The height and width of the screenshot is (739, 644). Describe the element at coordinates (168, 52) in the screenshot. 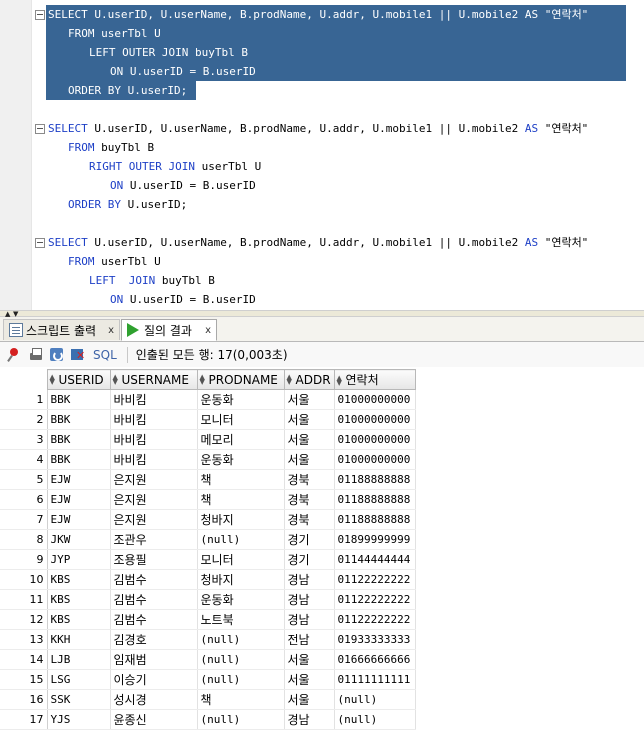

I see `code-line: LEFT OUTER JOIN buyTbl B` at that location.